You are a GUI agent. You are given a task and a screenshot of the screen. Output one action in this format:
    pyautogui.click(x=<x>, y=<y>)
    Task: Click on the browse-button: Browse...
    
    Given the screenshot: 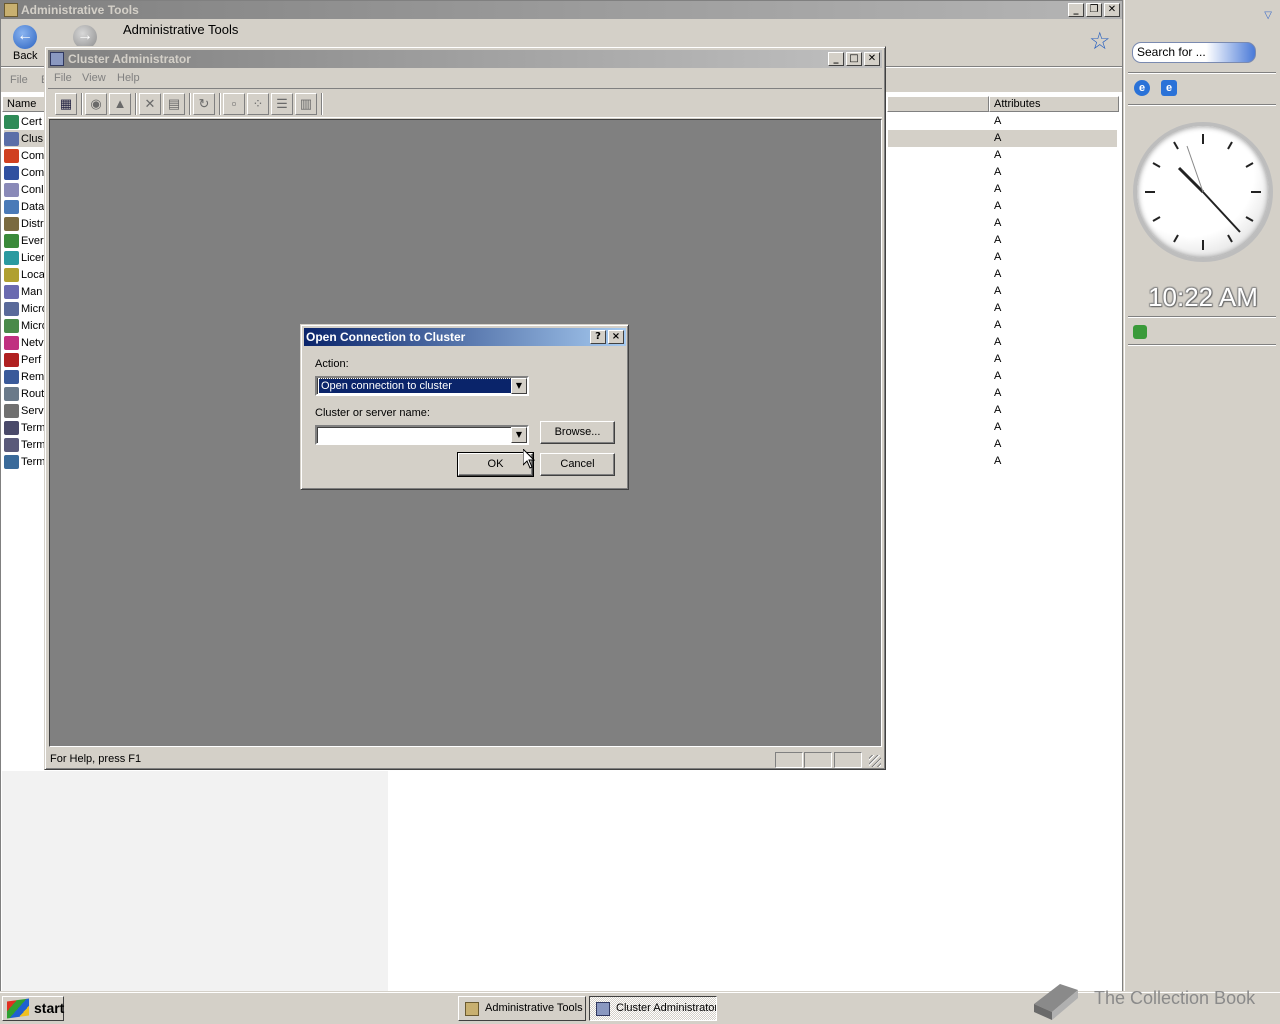 What is the action you would take?
    pyautogui.click(x=577, y=432)
    